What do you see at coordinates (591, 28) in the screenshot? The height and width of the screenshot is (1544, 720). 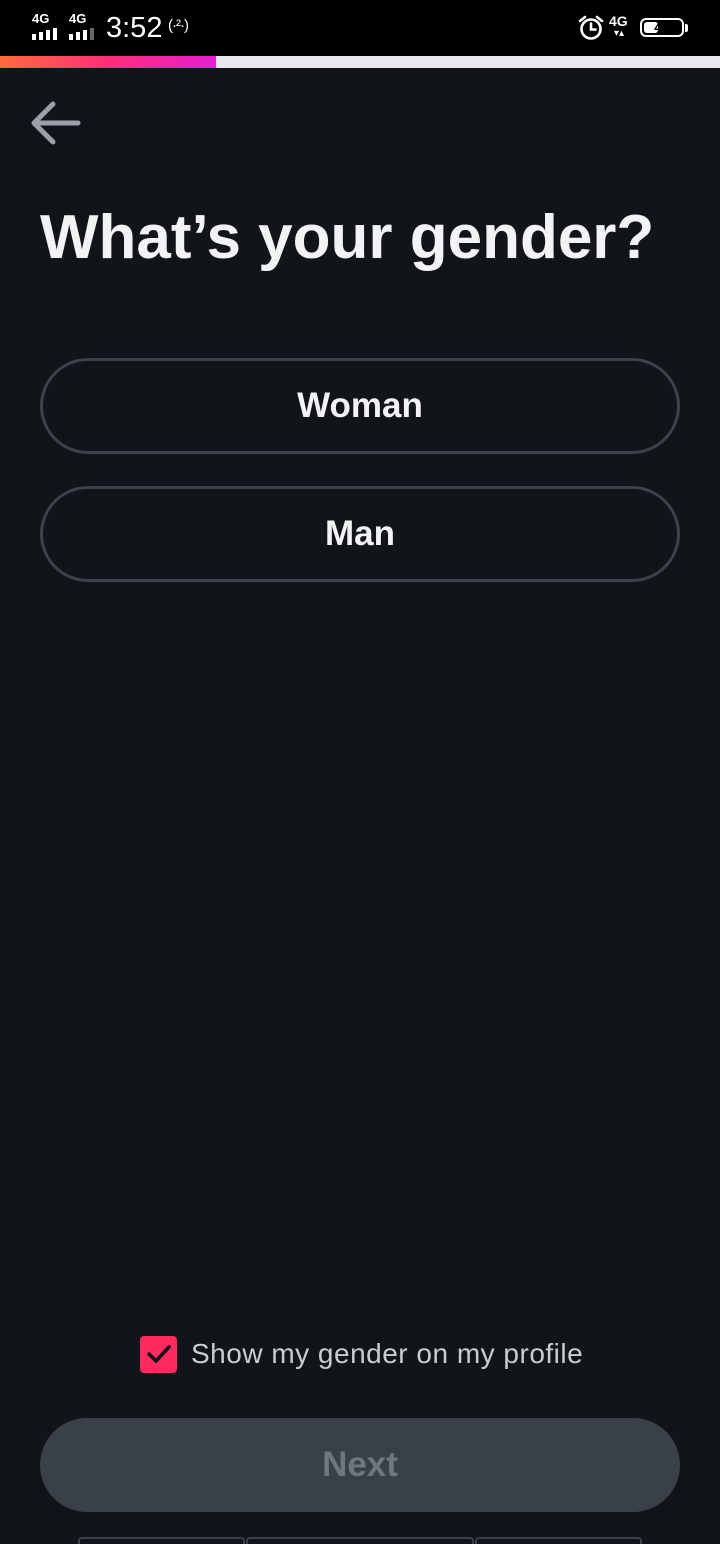 I see `alarm-clock-icon` at bounding box center [591, 28].